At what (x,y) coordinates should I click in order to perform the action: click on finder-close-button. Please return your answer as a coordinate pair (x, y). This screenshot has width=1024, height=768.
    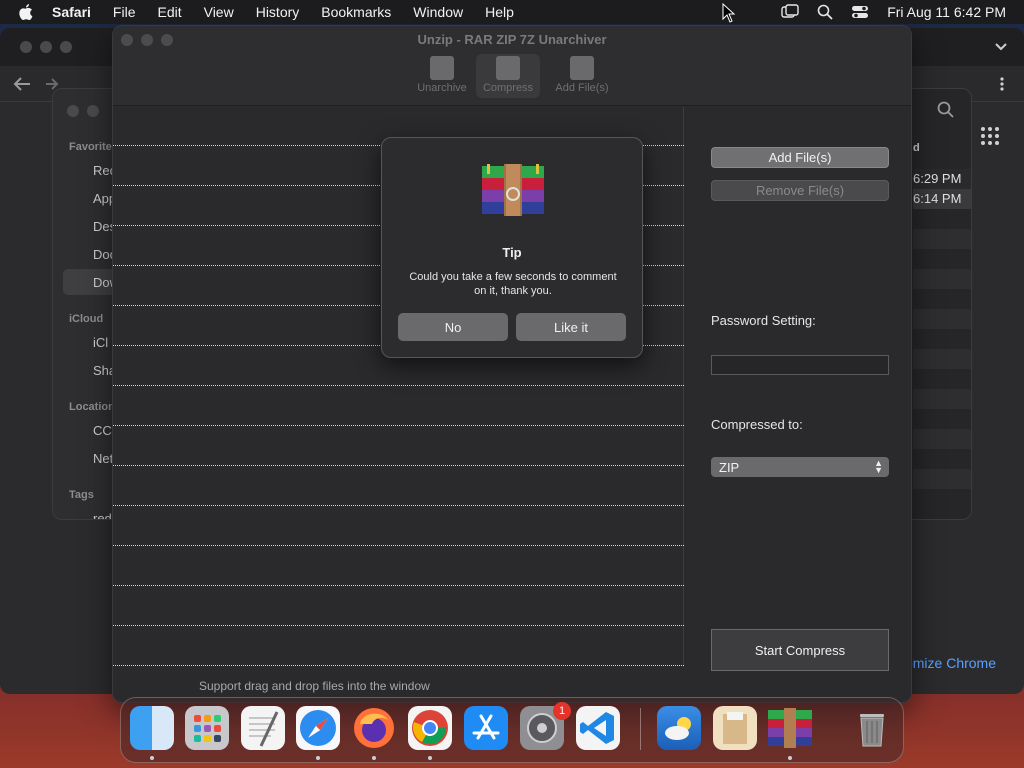
    Looking at the image, I should click on (73, 111).